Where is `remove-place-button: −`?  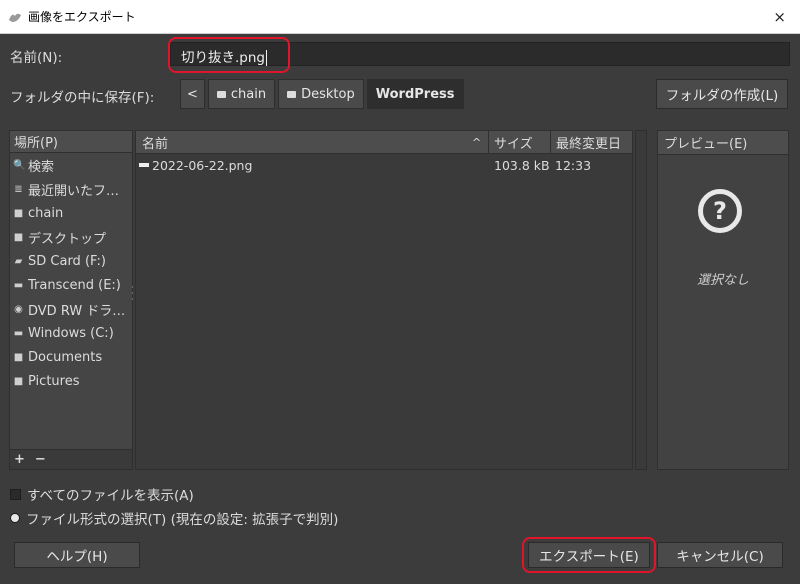 remove-place-button: − is located at coordinates (40, 459).